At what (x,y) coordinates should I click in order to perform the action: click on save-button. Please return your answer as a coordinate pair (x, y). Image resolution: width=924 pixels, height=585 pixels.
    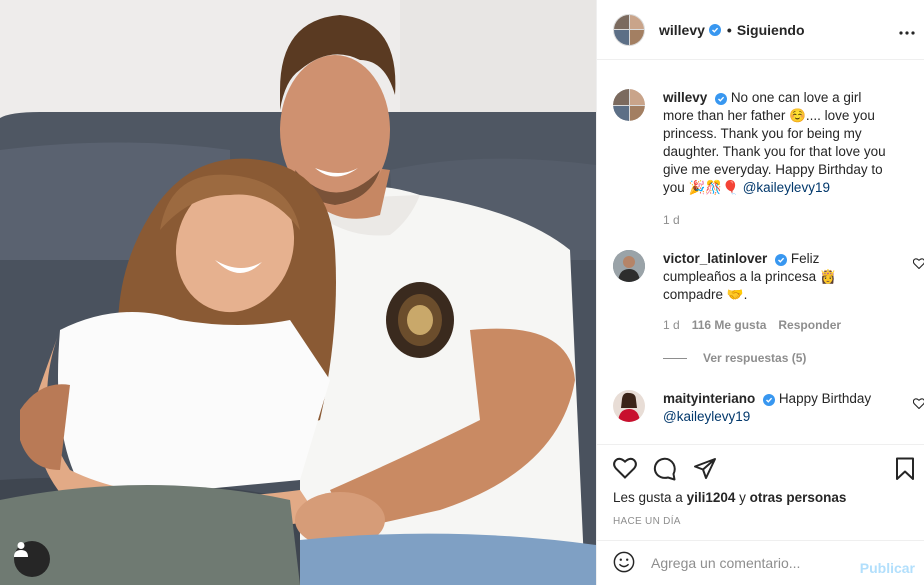
    Looking at the image, I should click on (905, 470).